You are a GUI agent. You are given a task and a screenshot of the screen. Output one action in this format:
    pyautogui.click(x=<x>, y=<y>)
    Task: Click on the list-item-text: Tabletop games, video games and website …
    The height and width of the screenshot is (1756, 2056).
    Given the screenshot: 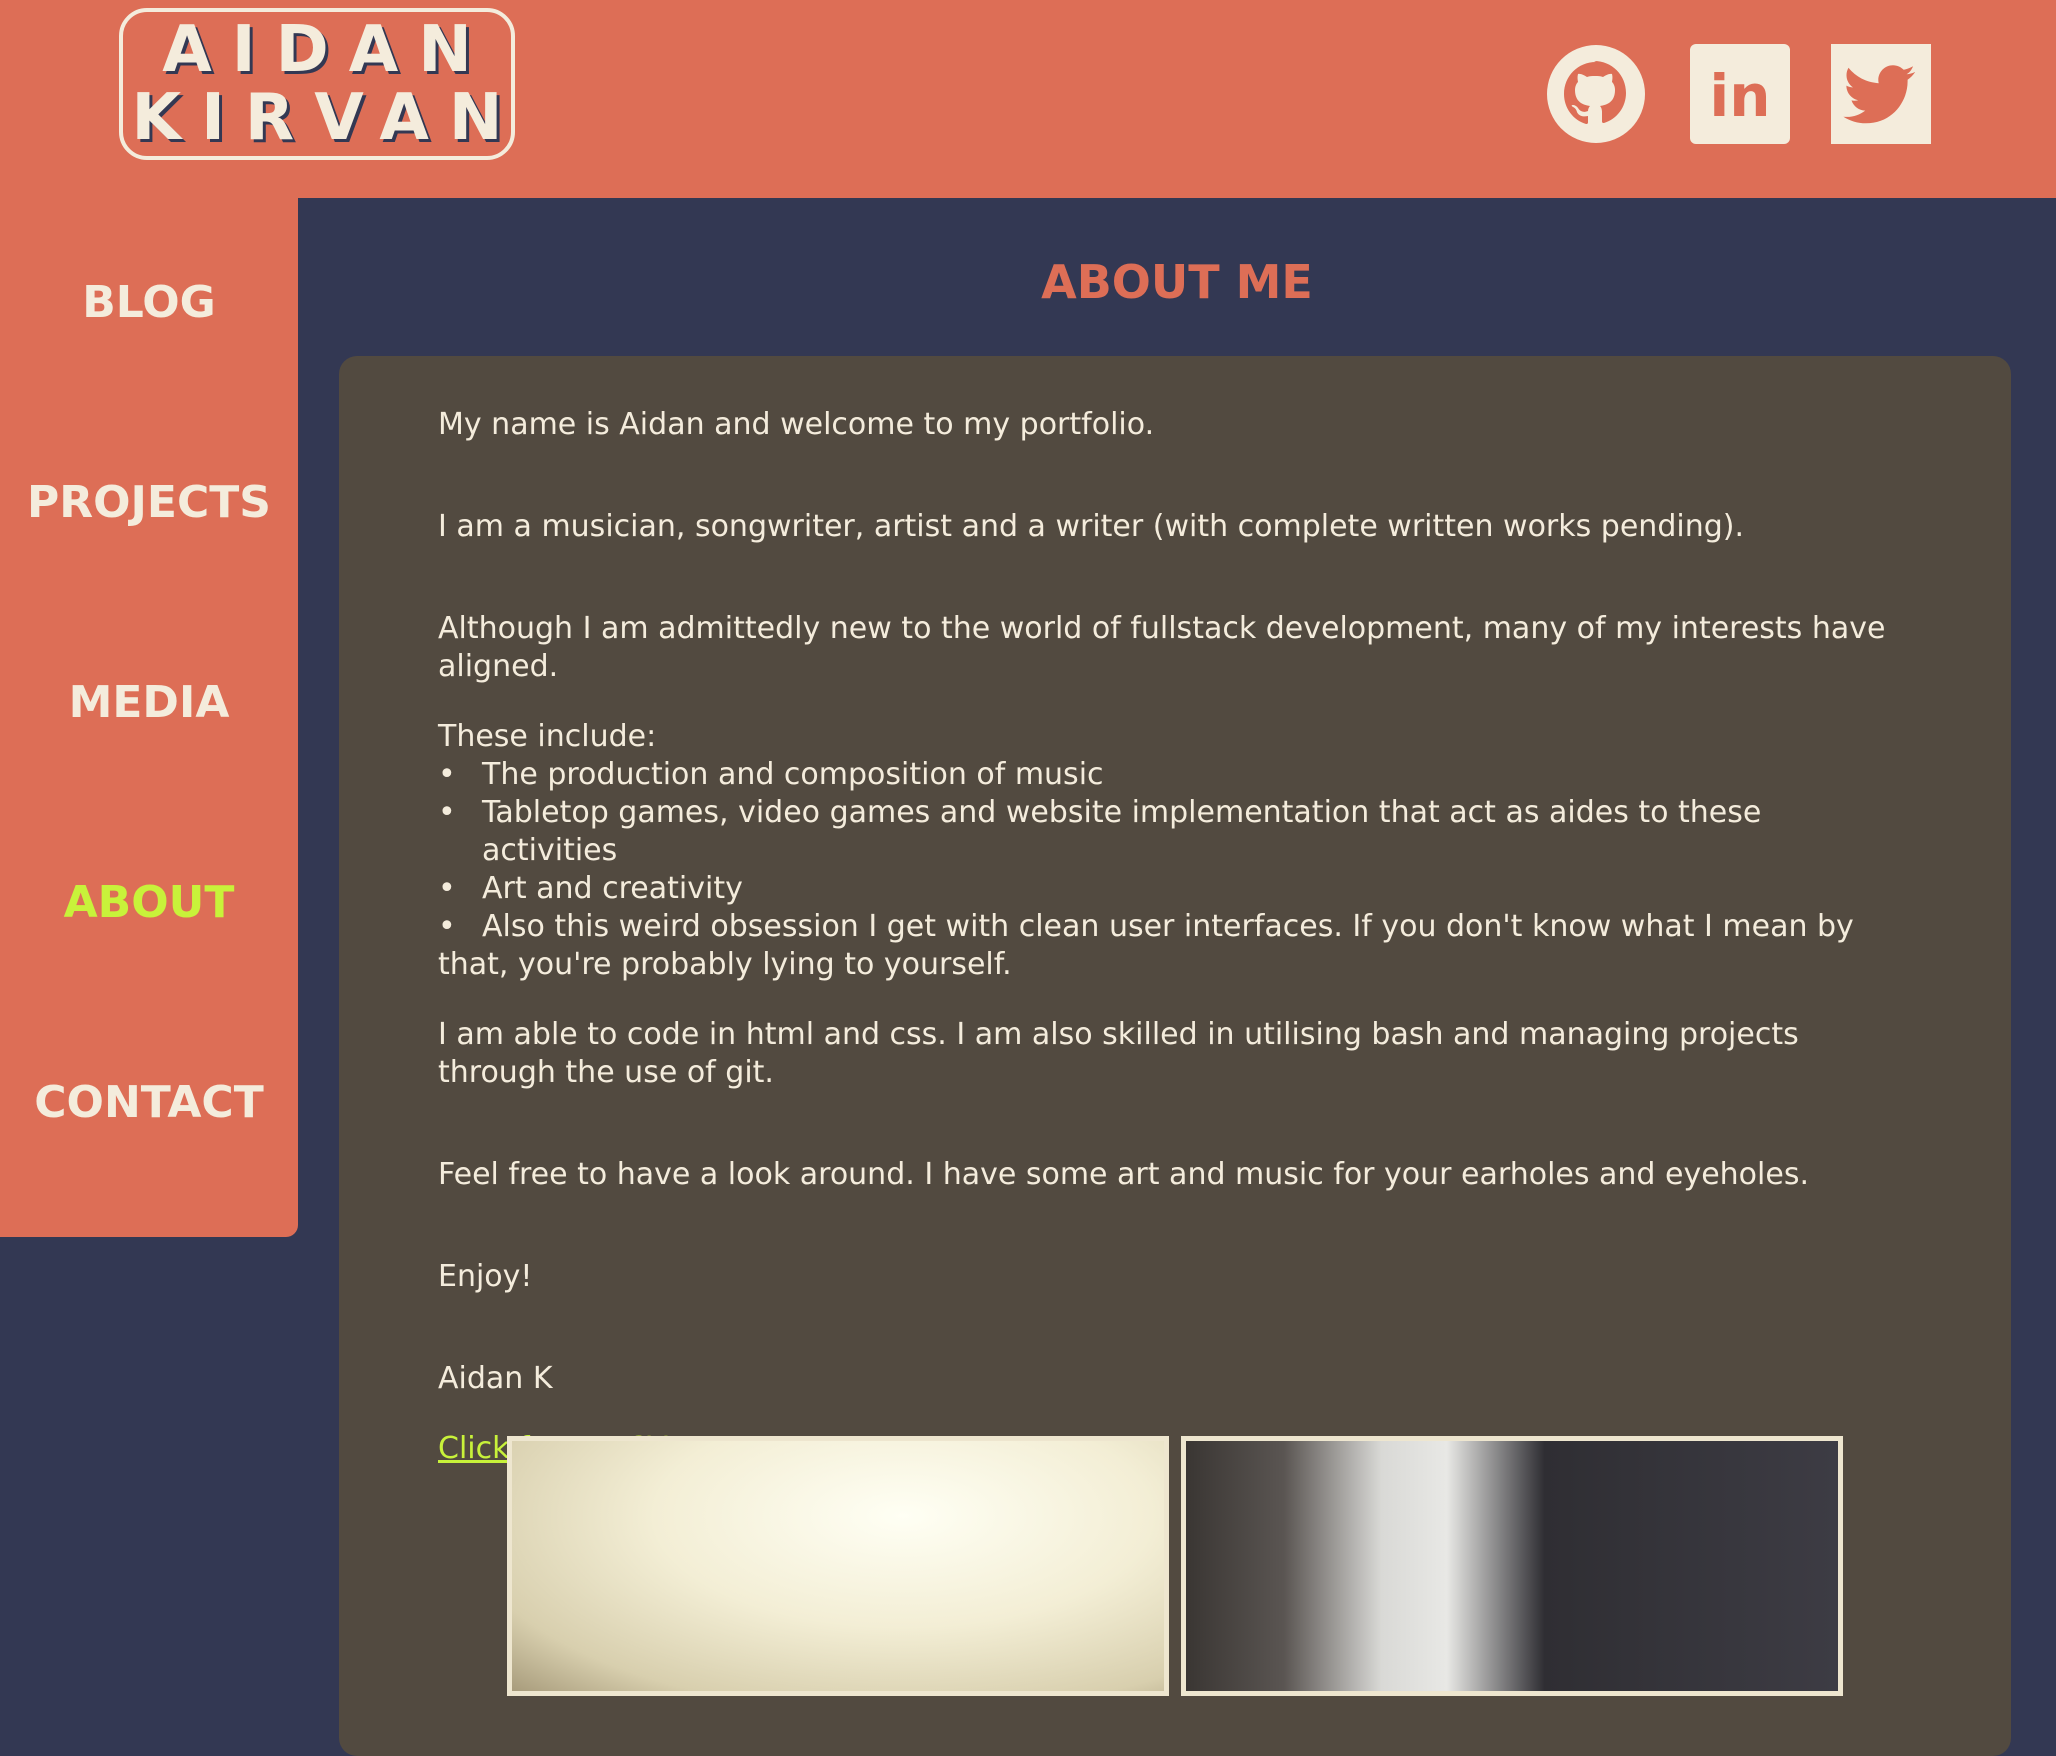 What is the action you would take?
    pyautogui.click(x=1122, y=831)
    